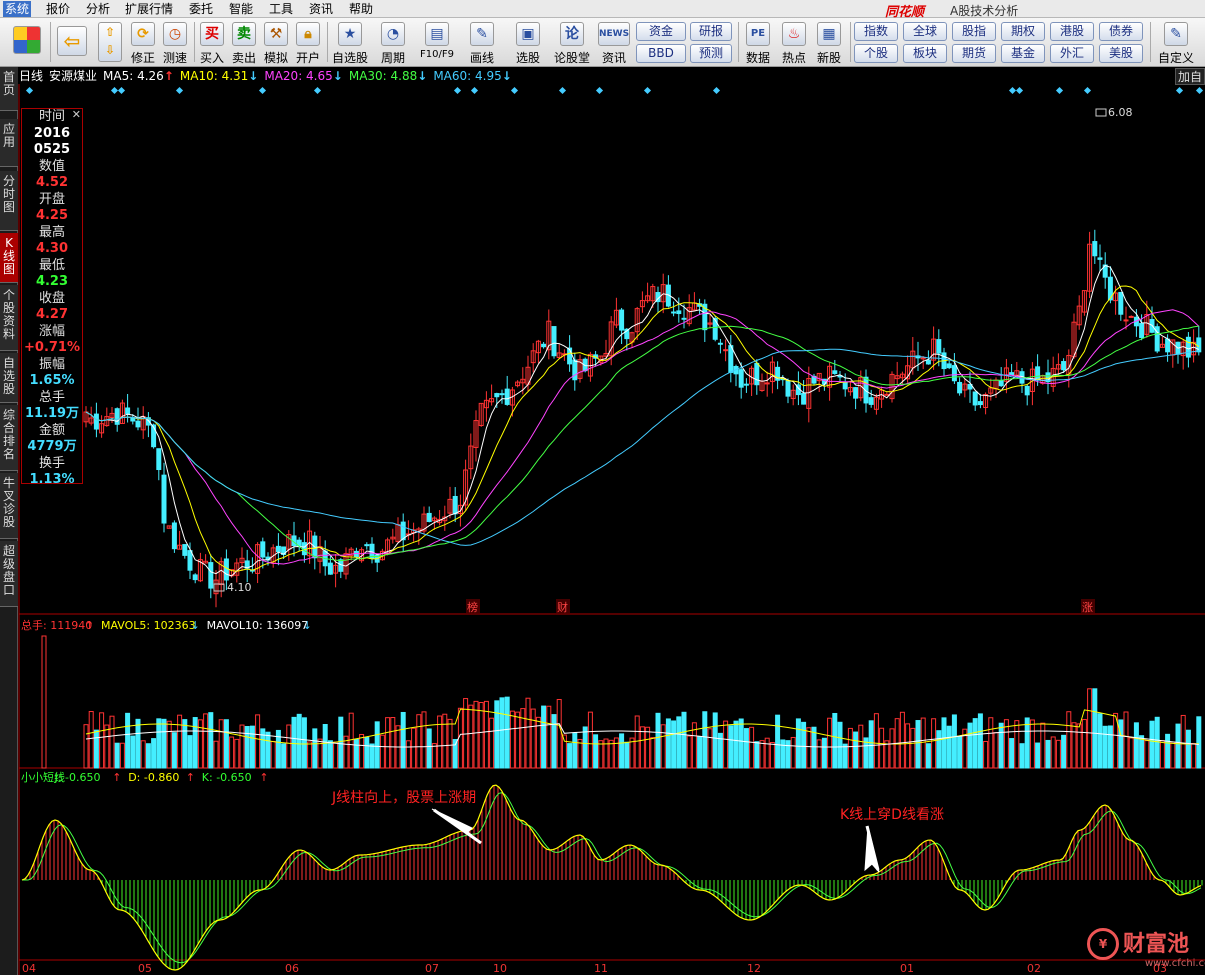 Image resolution: width=1205 pixels, height=975 pixels. What do you see at coordinates (27, 43) in the screenshot?
I see `grid-button` at bounding box center [27, 43].